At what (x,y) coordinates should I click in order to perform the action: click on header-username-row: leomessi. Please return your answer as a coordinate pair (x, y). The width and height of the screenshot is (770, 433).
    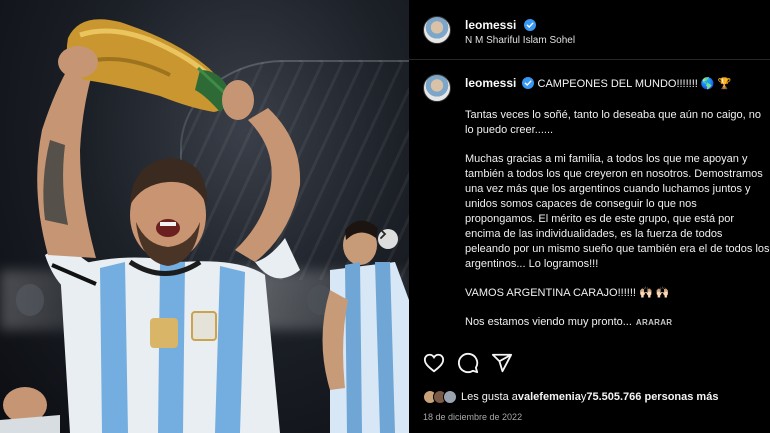
    Looking at the image, I should click on (500, 25).